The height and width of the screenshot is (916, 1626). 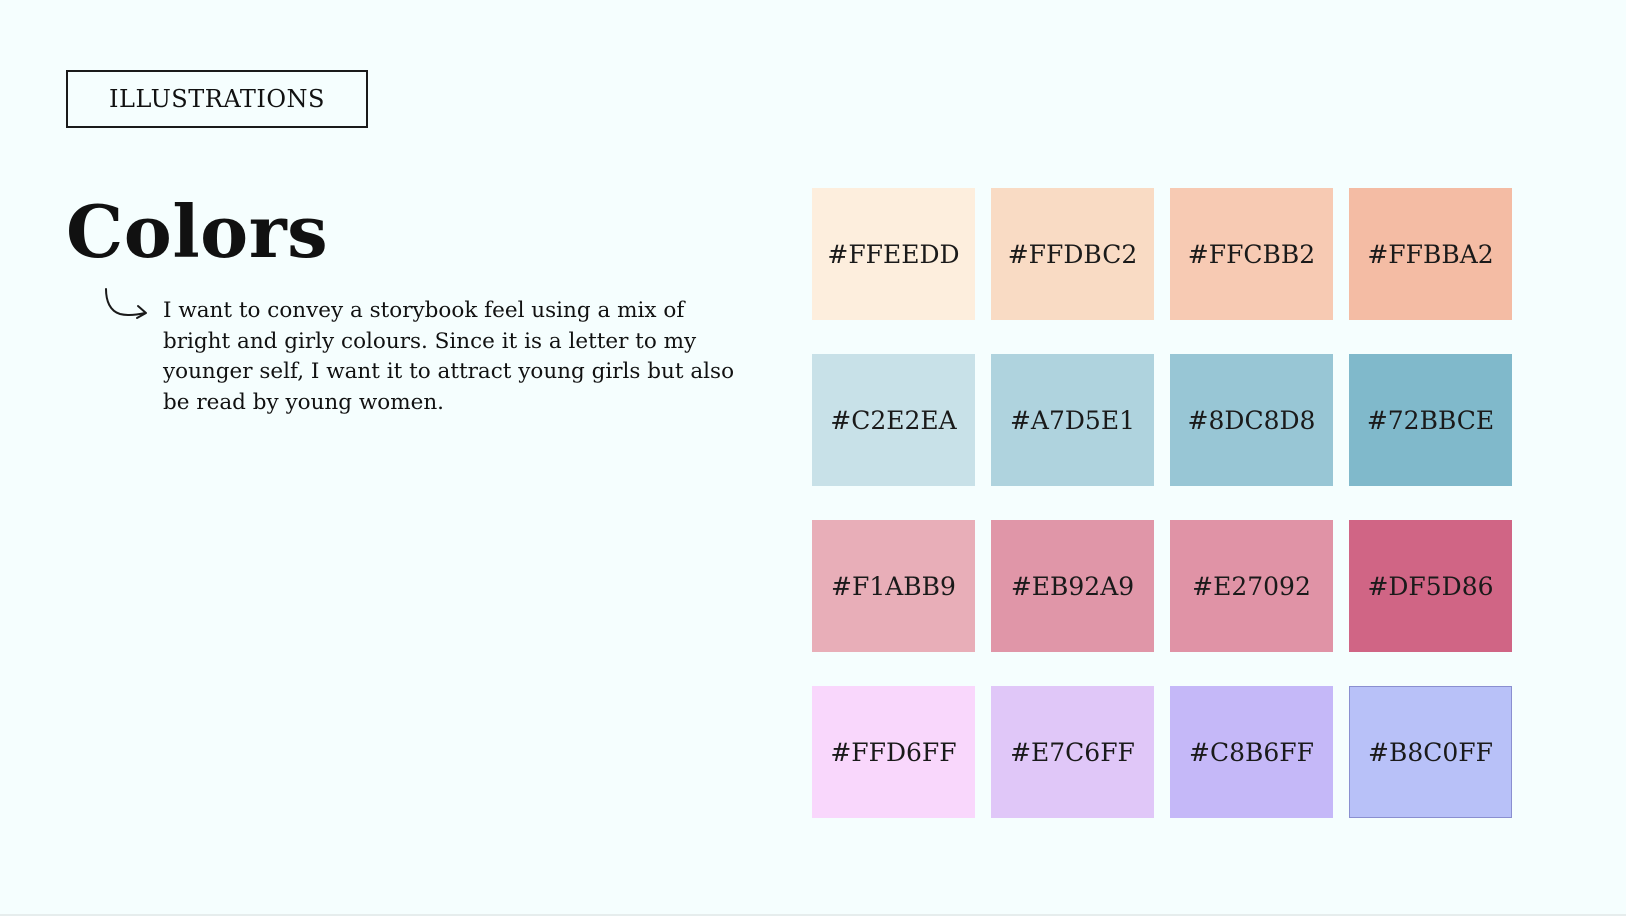 I want to click on color-swatch-label: #F1ABB9, so click(x=893, y=586).